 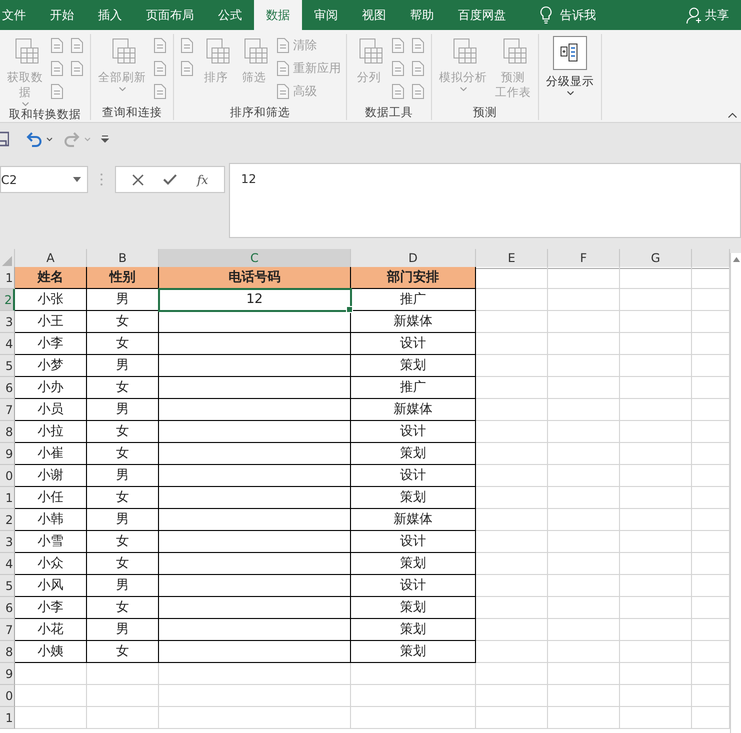 I want to click on fill-handle, so click(x=349, y=309).